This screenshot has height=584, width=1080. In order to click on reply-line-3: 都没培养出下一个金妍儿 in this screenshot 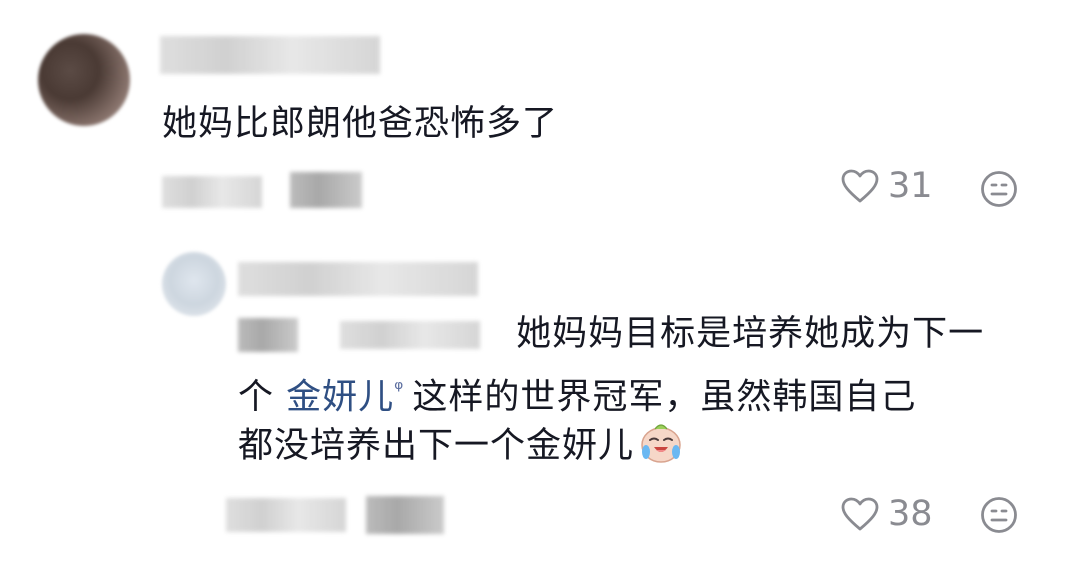, I will do `click(638, 446)`.